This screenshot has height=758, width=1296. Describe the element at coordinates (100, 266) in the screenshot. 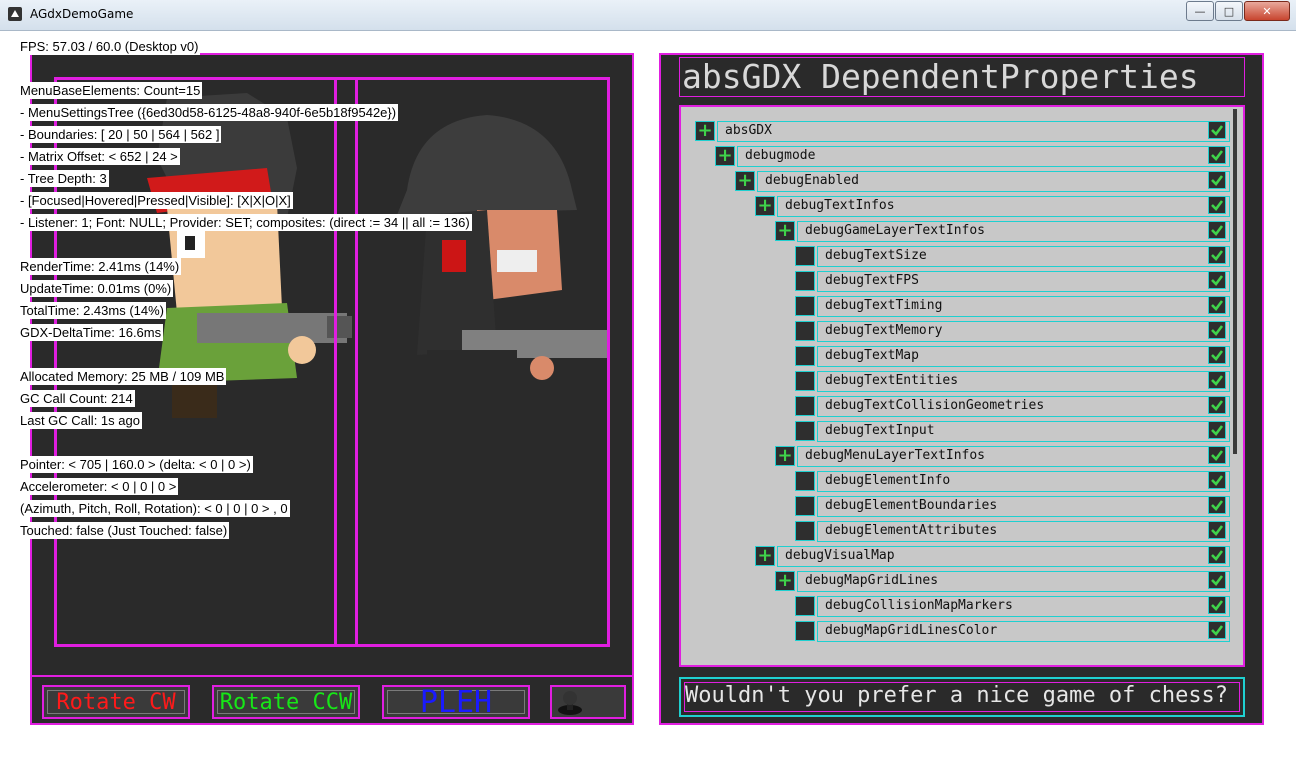

I see `debug-line: RenderTime: 2.41ms (14%)` at that location.